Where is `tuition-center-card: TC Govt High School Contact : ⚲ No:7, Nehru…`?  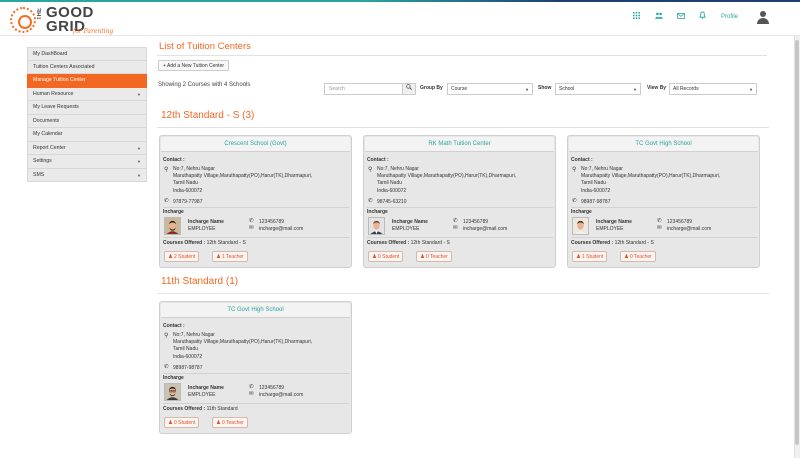
tuition-center-card: TC Govt High School Contact : ⚲ No:7, Nehru… is located at coordinates (255, 367).